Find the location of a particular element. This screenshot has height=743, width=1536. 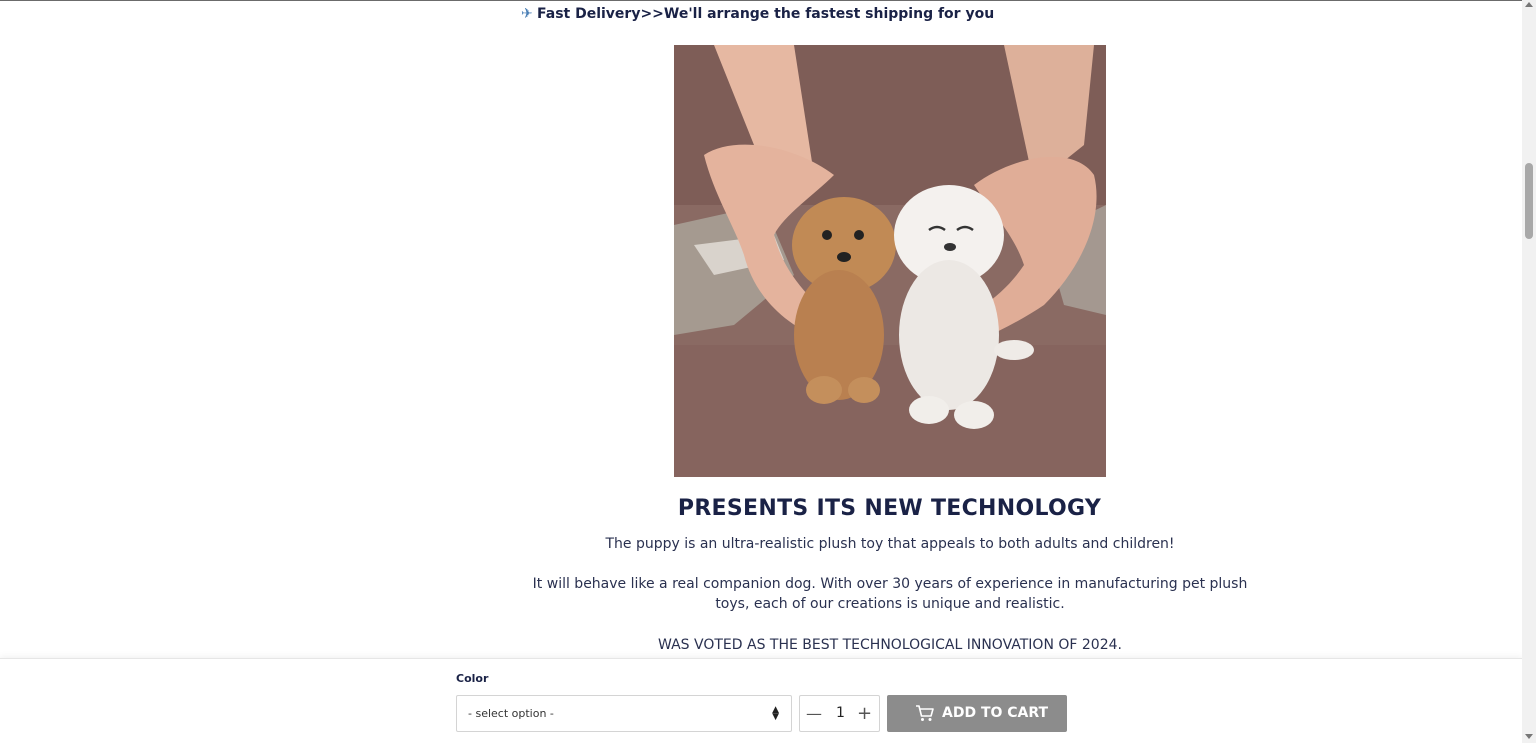

decrease-quantity-button: — is located at coordinates (814, 713).